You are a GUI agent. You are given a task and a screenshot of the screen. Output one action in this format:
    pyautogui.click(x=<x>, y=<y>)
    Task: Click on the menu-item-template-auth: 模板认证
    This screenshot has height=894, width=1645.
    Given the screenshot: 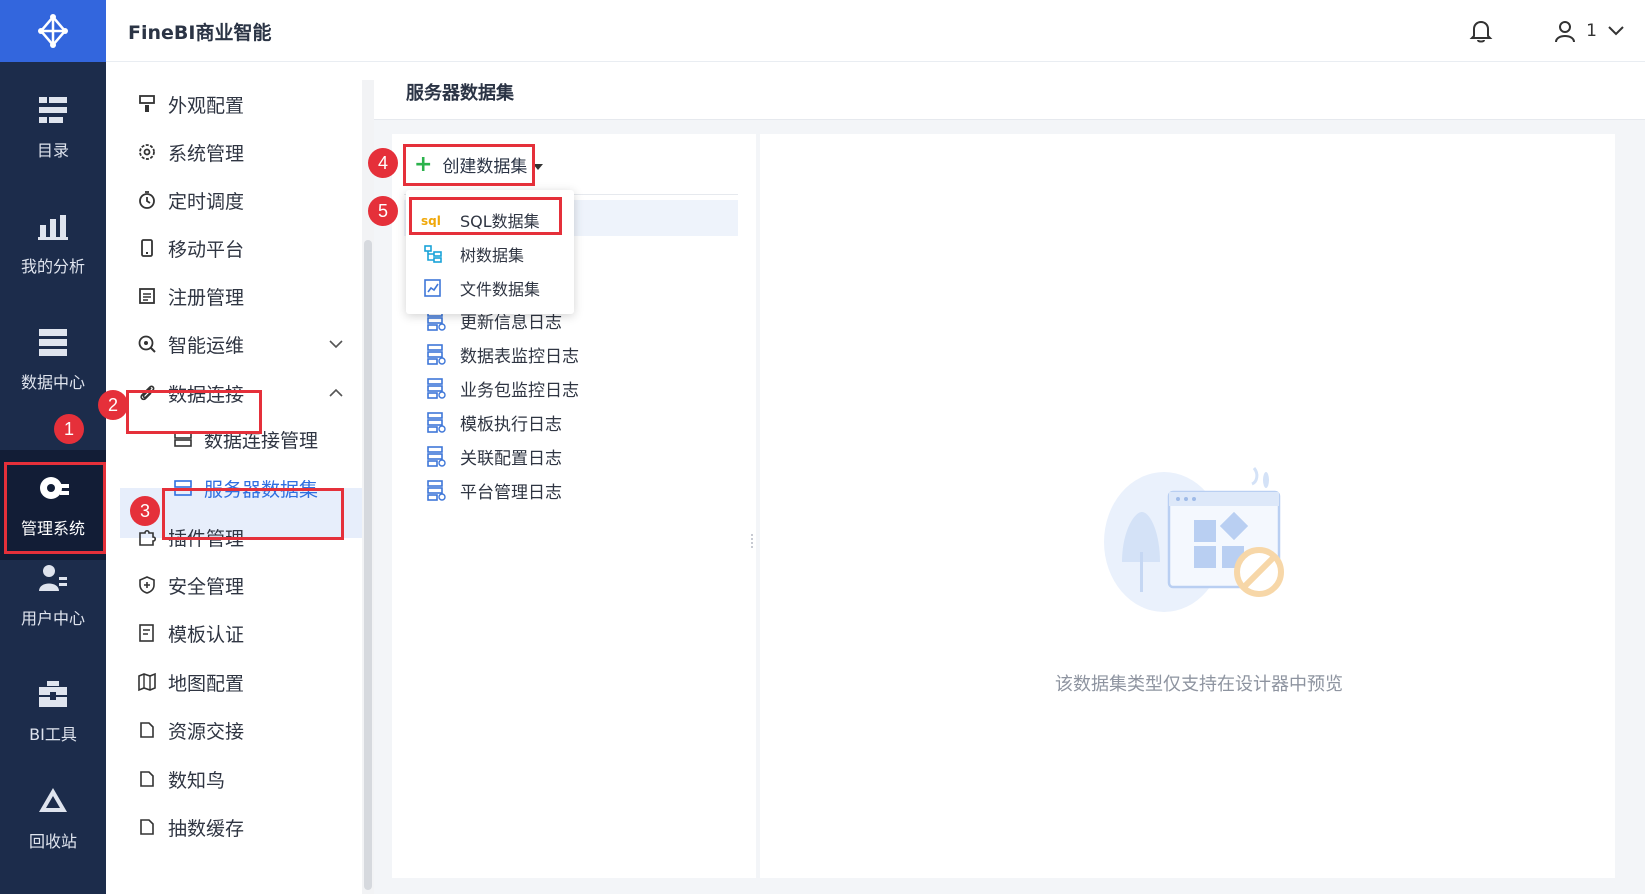 What is the action you would take?
    pyautogui.click(x=190, y=633)
    